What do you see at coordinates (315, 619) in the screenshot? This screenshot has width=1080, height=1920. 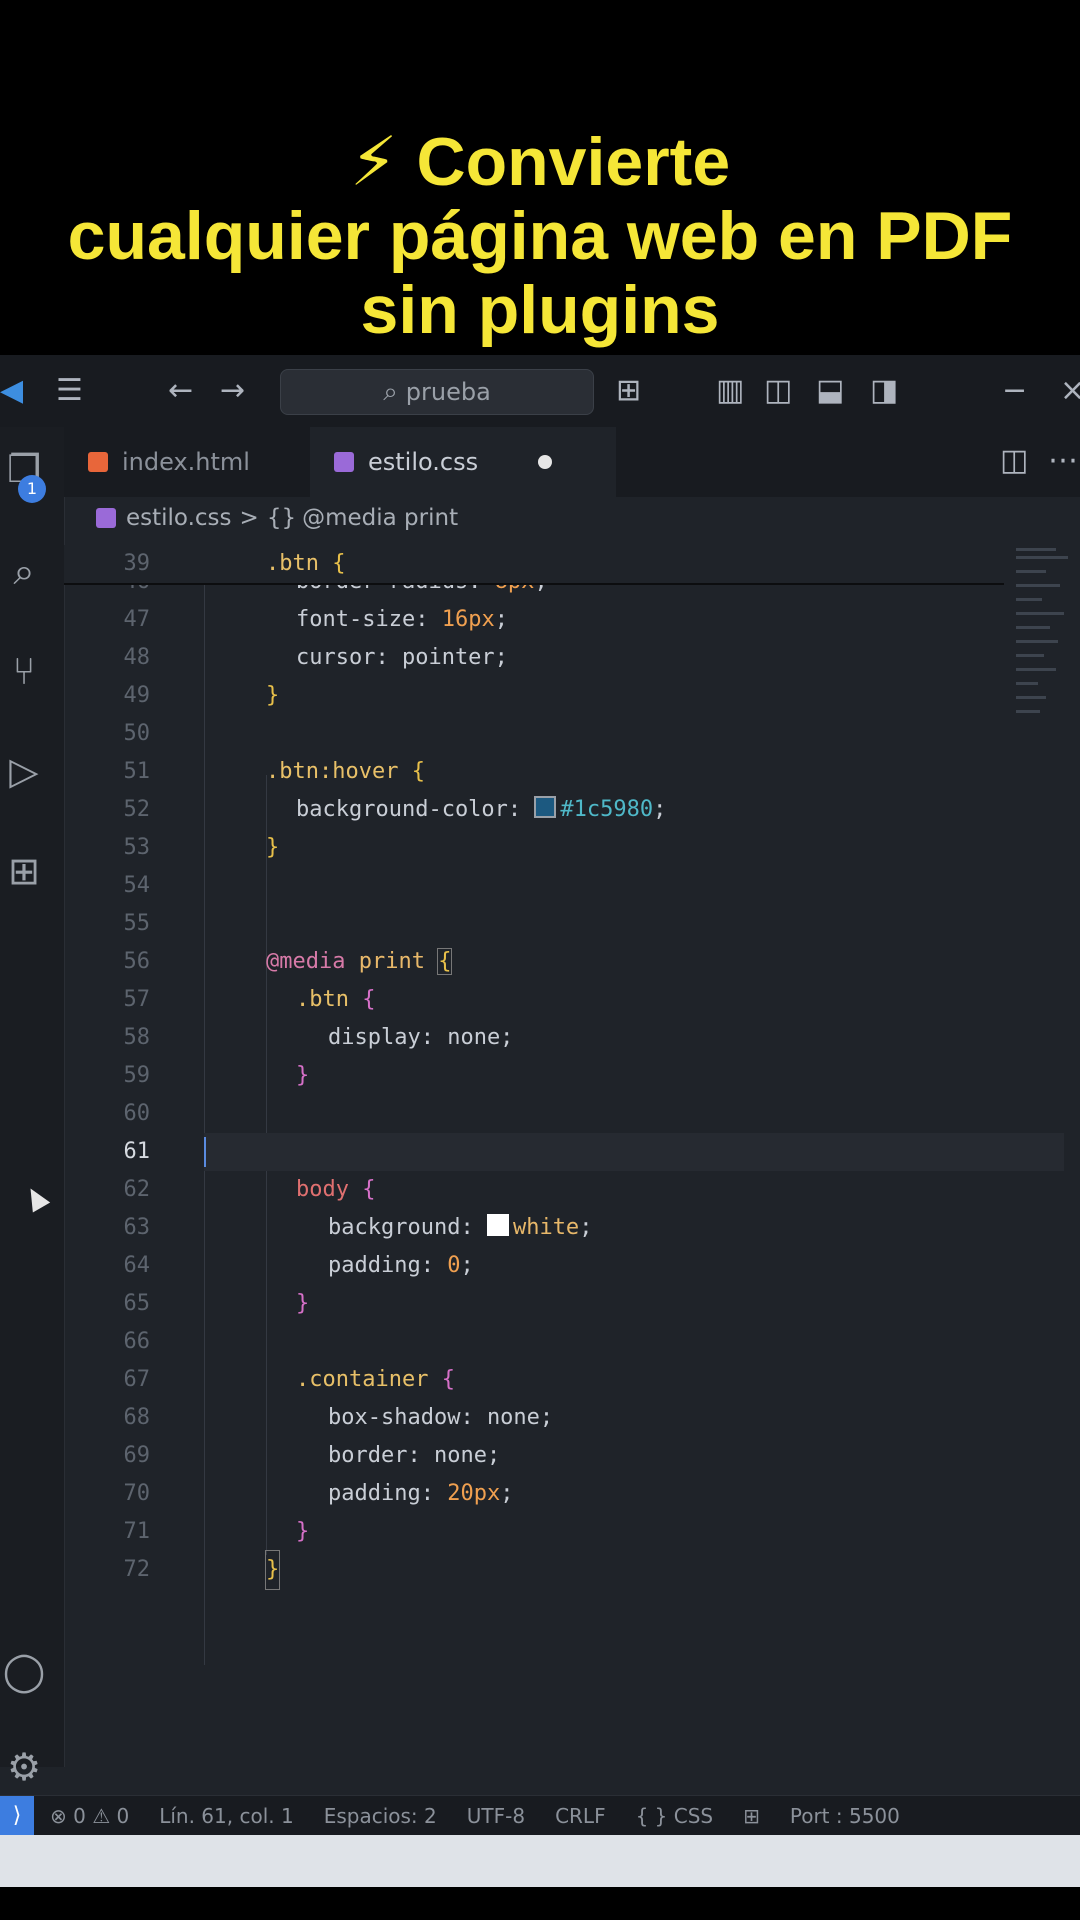 I see `code-line: 47 font-size: 16px;` at bounding box center [315, 619].